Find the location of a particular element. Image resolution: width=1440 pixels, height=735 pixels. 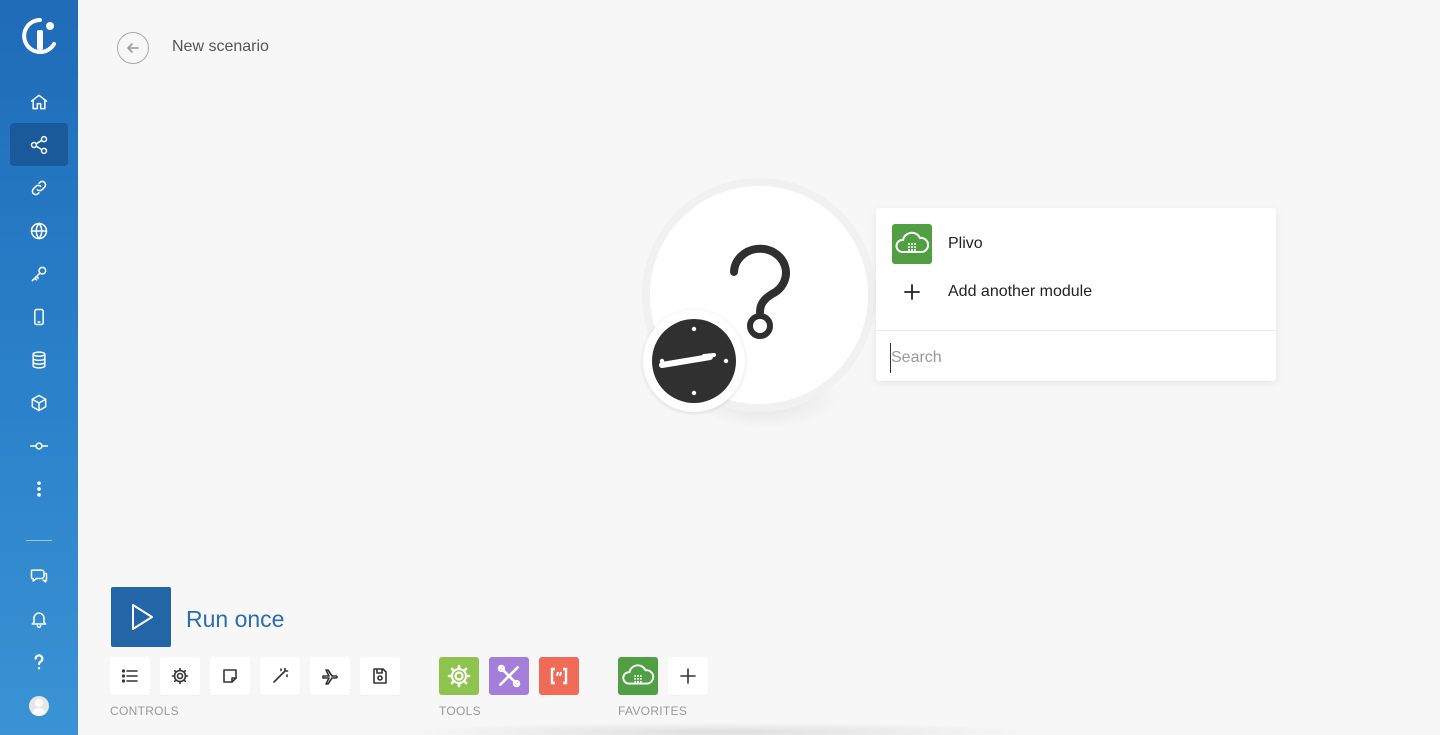

favorites-label: FAVORITES is located at coordinates (653, 711).